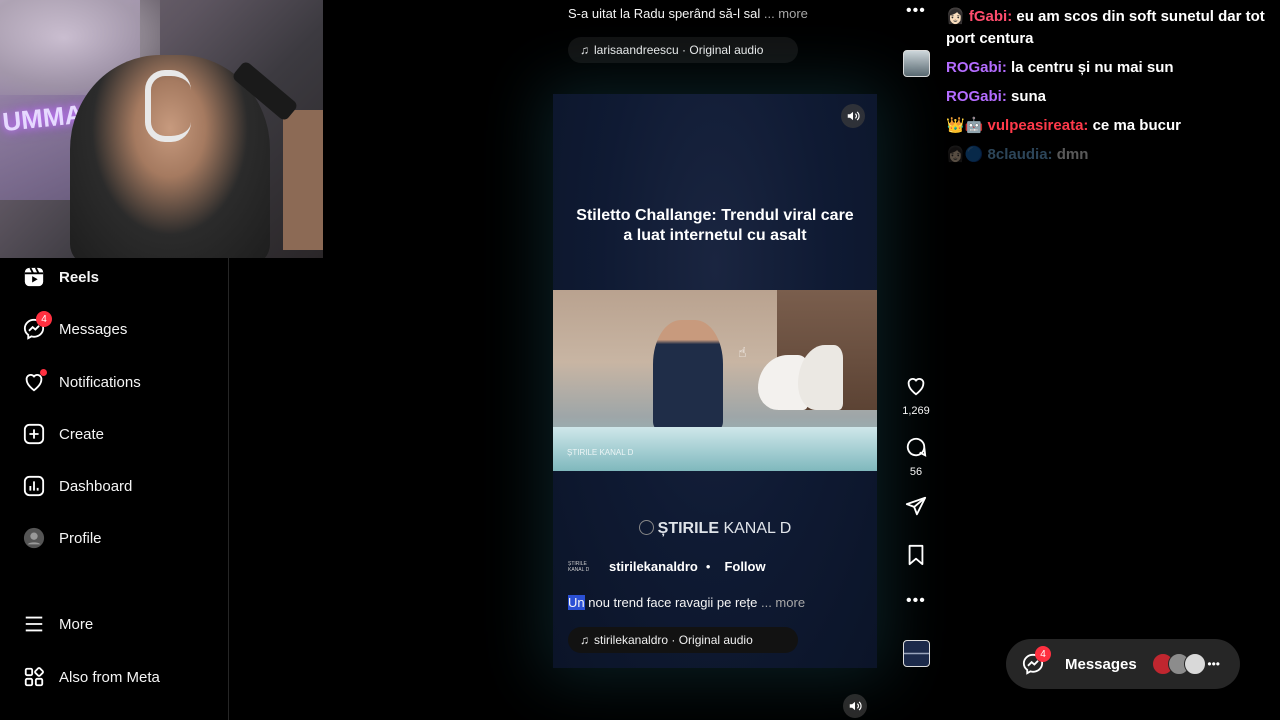 Image resolution: width=1280 pixels, height=720 pixels. Describe the element at coordinates (683, 50) in the screenshot. I see `previous-audio-pill: ♫ larisaandreescu · Original audio` at that location.